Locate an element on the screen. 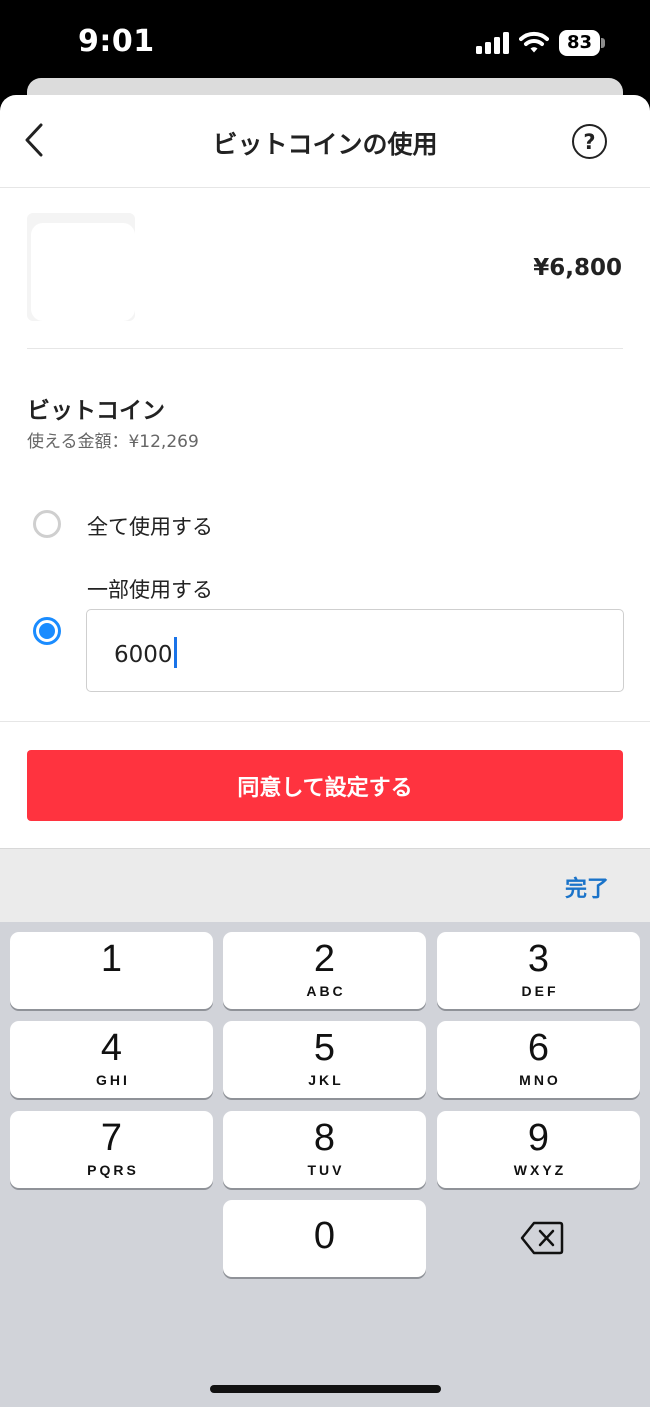 The width and height of the screenshot is (650, 1407). key-digit: 4 is located at coordinates (111, 1048).